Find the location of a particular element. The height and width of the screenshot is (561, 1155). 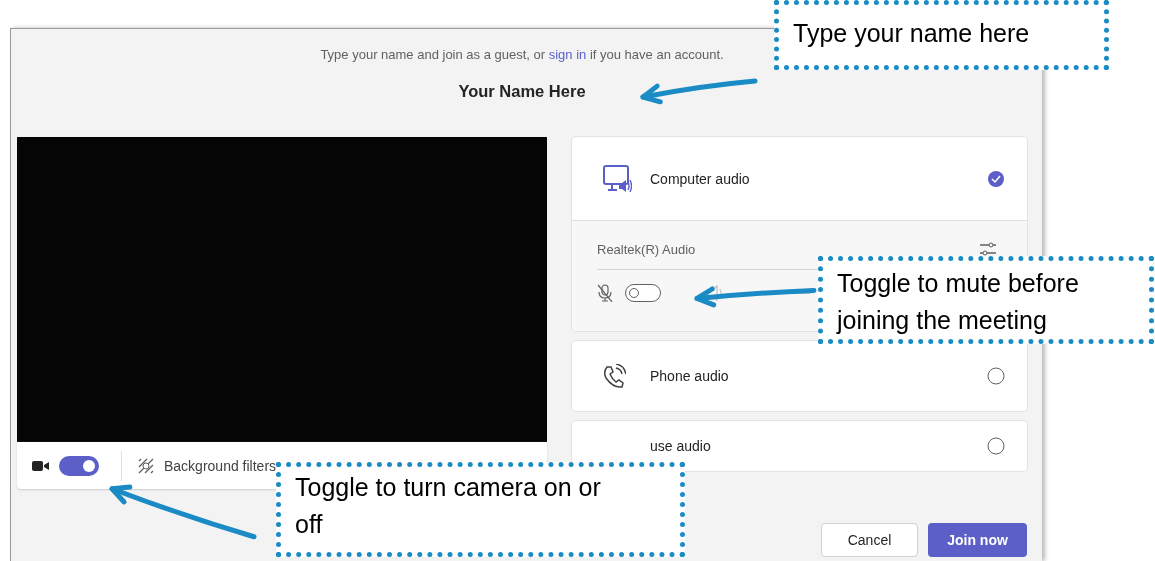

option-label: use audio is located at coordinates (681, 446).